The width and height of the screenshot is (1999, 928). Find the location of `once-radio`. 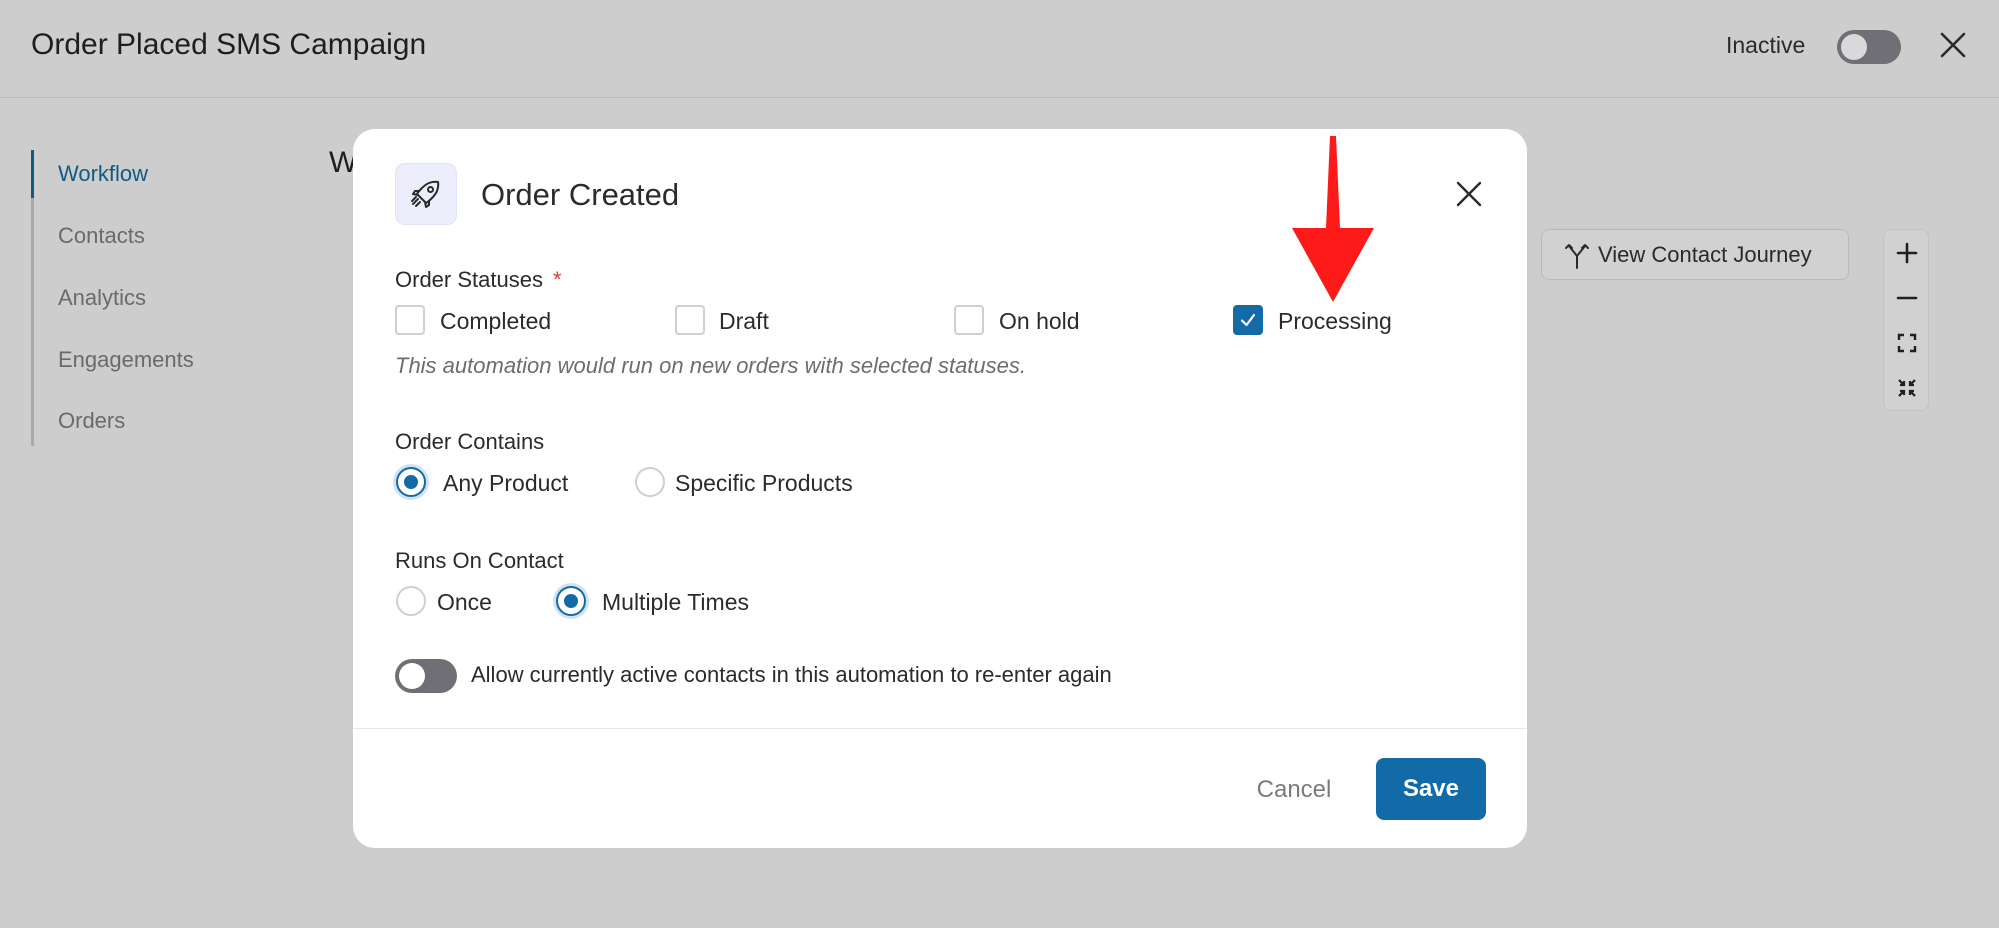

once-radio is located at coordinates (411, 601).